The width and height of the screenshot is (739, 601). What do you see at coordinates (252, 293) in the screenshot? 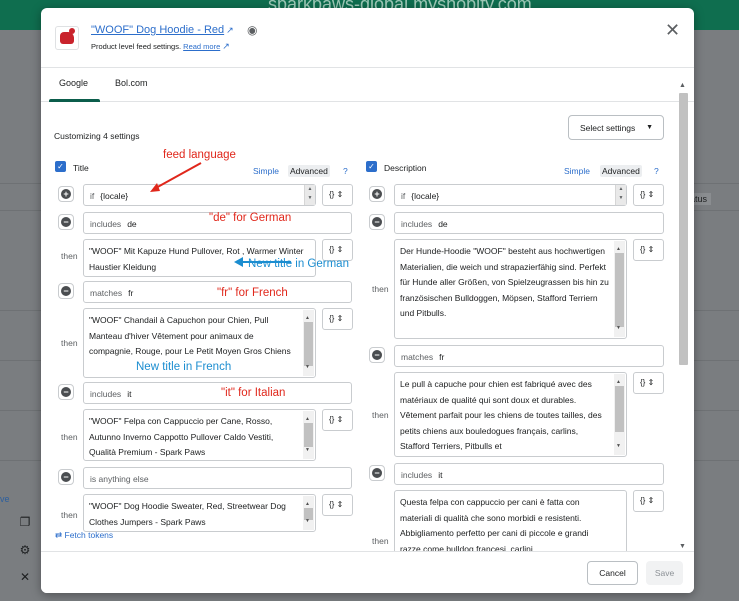
I see `annotation-fr-french: "fr" for French` at bounding box center [252, 293].